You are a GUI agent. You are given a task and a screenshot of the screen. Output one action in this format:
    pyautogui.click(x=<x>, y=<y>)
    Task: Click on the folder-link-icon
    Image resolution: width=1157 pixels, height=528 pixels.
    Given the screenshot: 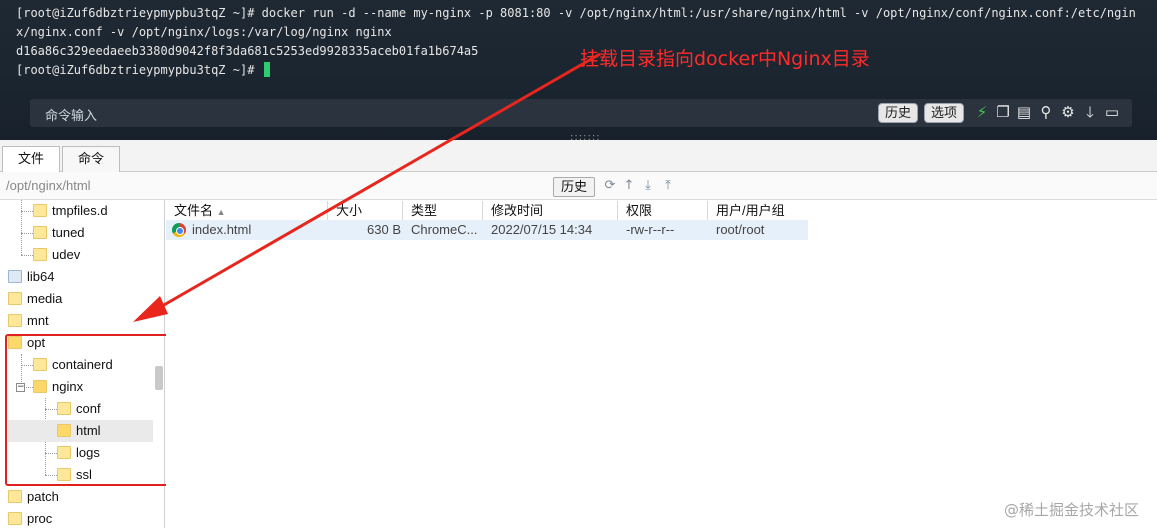 What is the action you would take?
    pyautogui.click(x=15, y=276)
    